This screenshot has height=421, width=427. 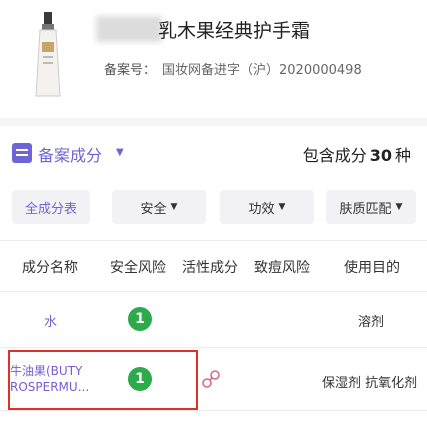 What do you see at coordinates (371, 322) in the screenshot?
I see `purpose-text: 溶剂` at bounding box center [371, 322].